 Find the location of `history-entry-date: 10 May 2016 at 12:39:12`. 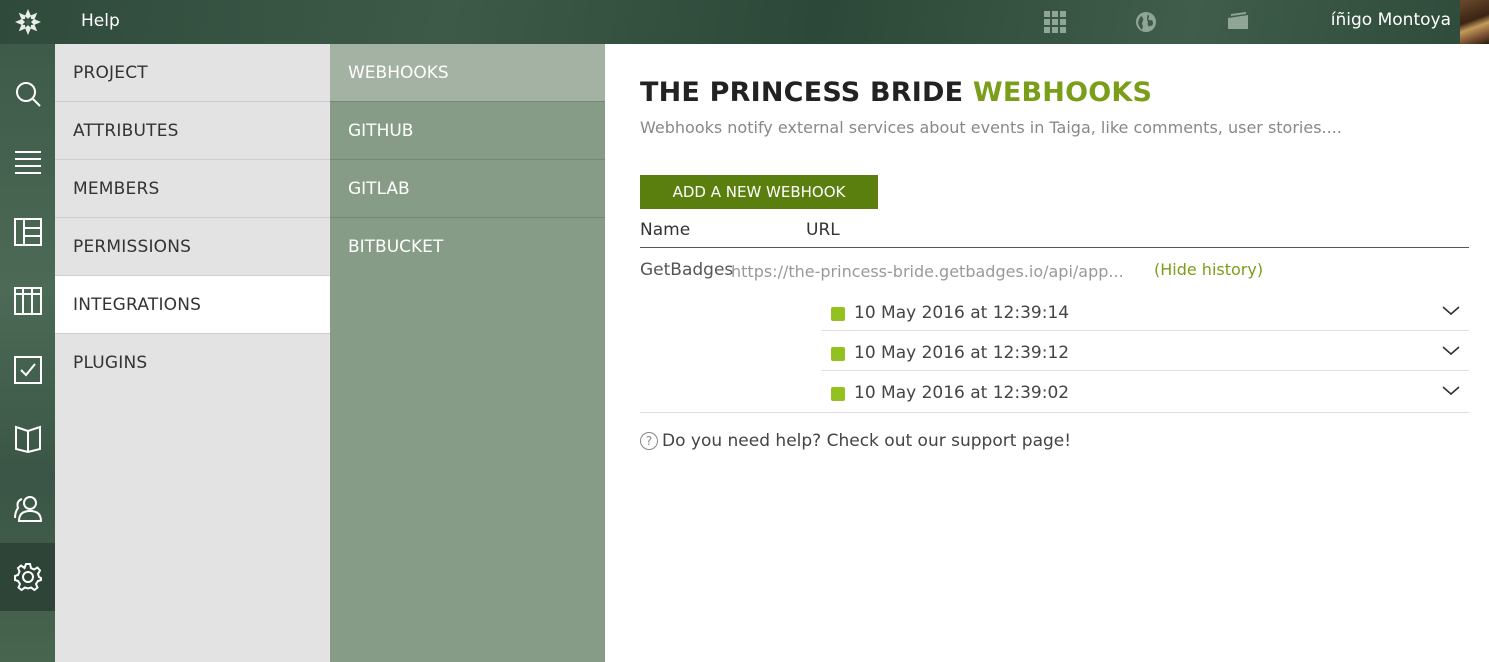

history-entry-date: 10 May 2016 at 12:39:12 is located at coordinates (962, 353).